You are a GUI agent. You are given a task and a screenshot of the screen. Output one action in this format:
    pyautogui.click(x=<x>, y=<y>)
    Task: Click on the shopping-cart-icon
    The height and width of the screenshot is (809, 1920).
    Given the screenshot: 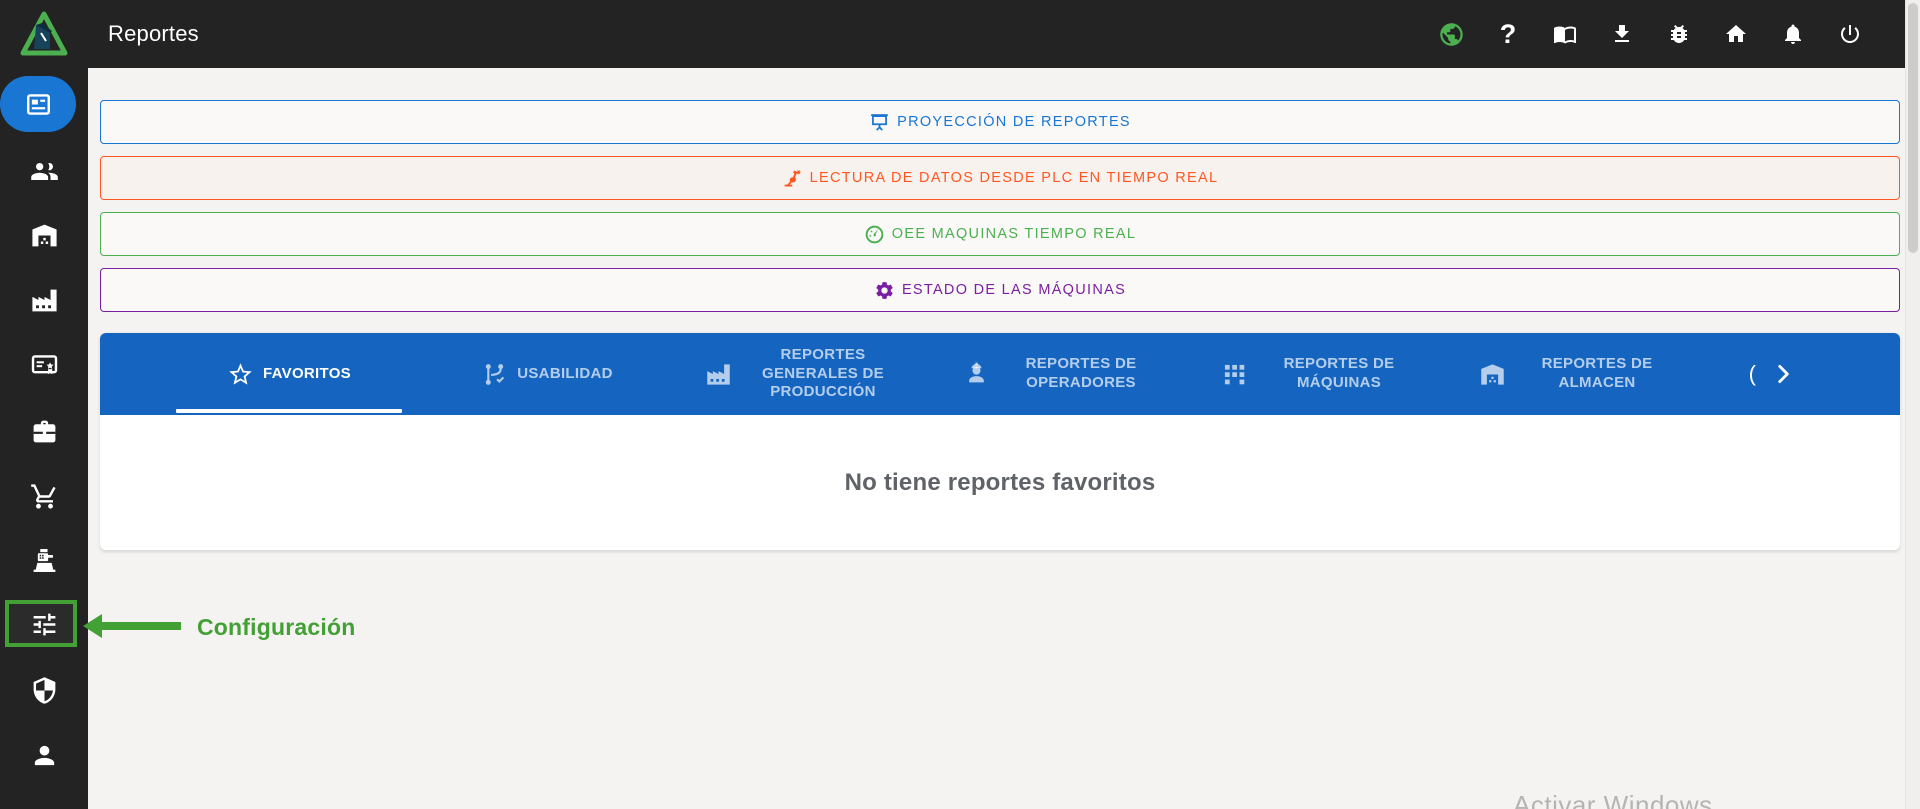 What is the action you would take?
    pyautogui.click(x=44, y=496)
    